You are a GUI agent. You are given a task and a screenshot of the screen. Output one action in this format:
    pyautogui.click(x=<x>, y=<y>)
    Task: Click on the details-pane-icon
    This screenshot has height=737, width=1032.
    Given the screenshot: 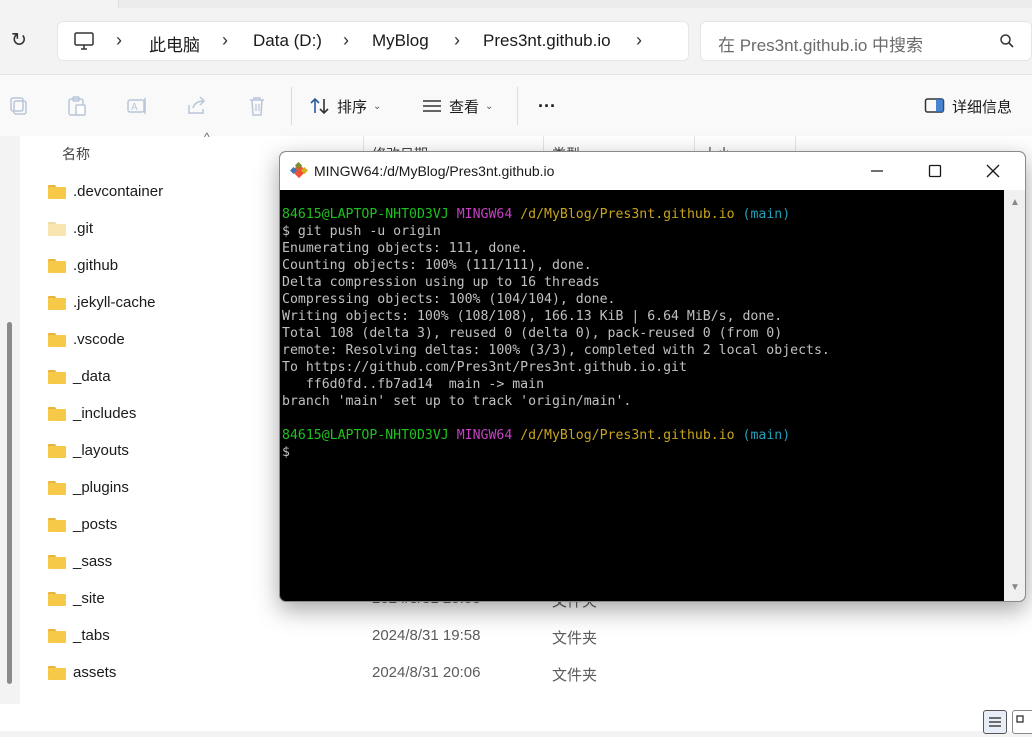 What is the action you would take?
    pyautogui.click(x=934, y=105)
    